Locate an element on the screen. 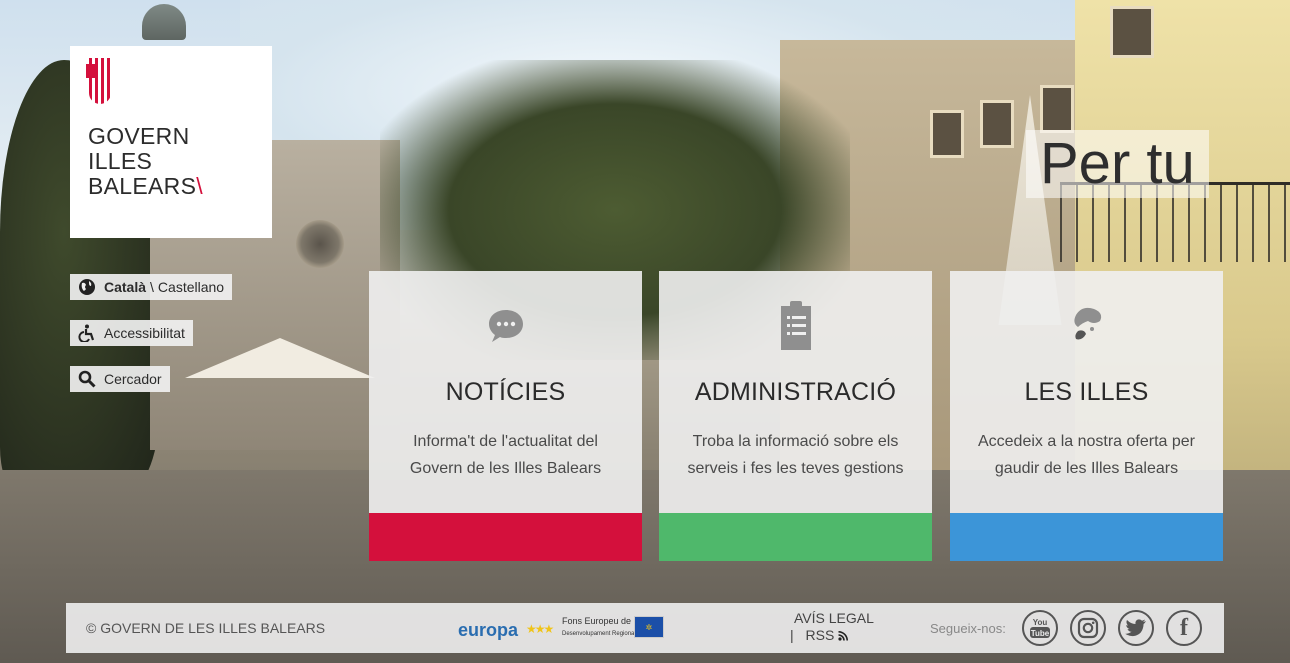 This screenshot has height=663, width=1290. wheelchair-icon is located at coordinates (87, 333).